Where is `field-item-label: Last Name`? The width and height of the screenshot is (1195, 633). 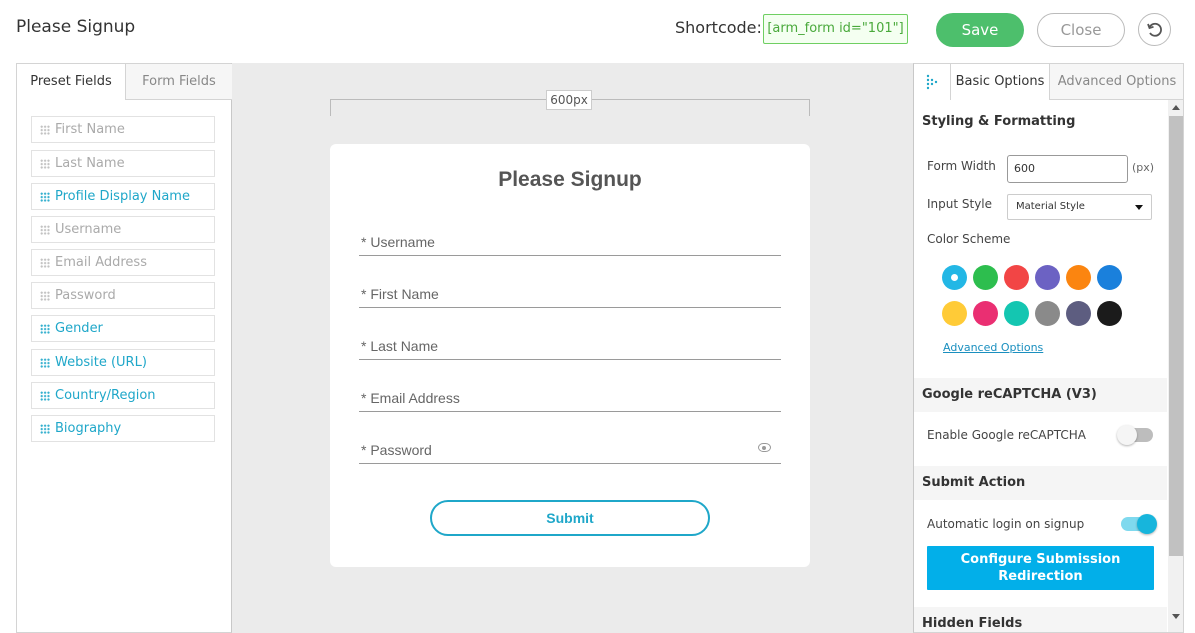
field-item-label: Last Name is located at coordinates (90, 163).